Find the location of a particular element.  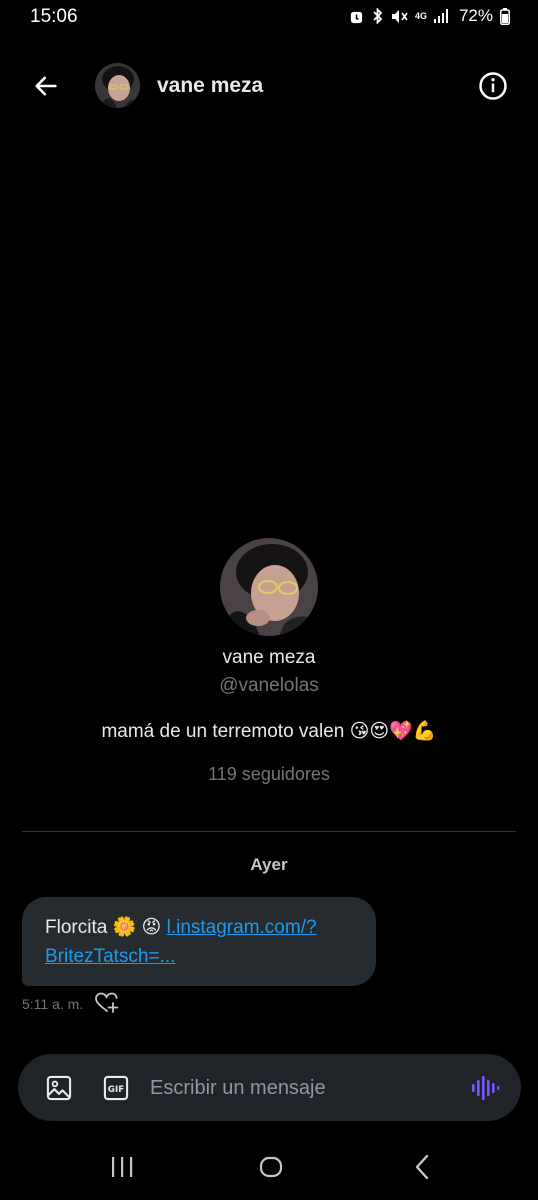

message-input is located at coordinates (303, 1088).